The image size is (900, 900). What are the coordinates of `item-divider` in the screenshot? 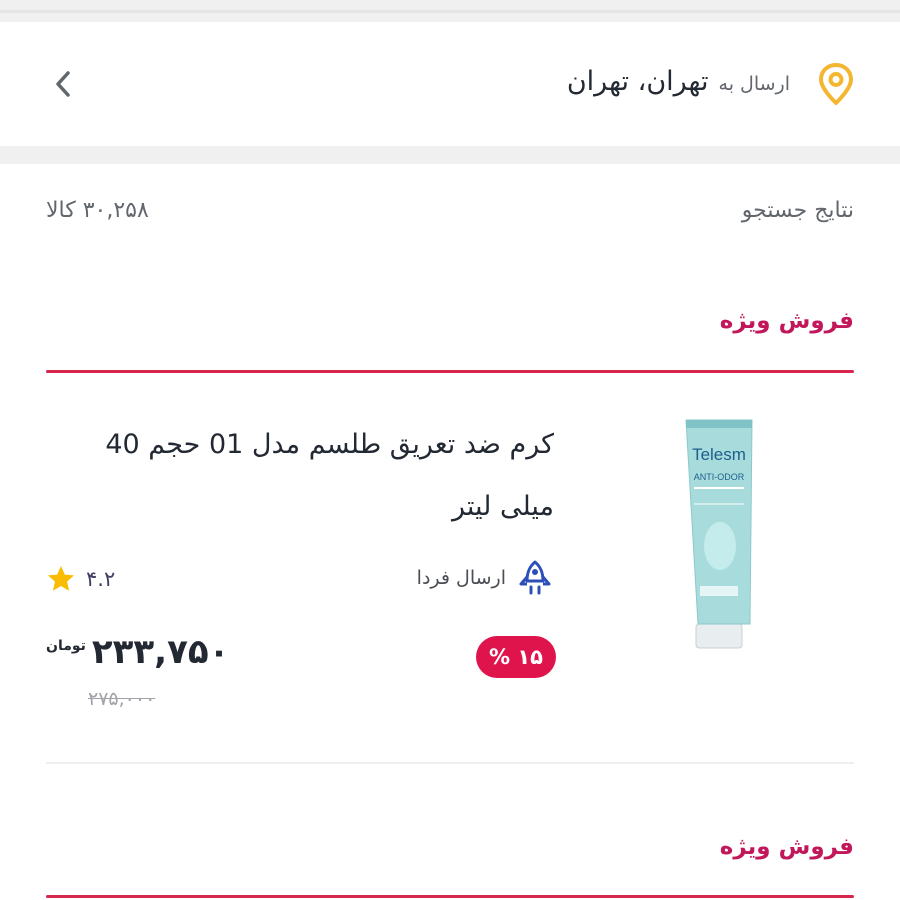 It's located at (450, 763).